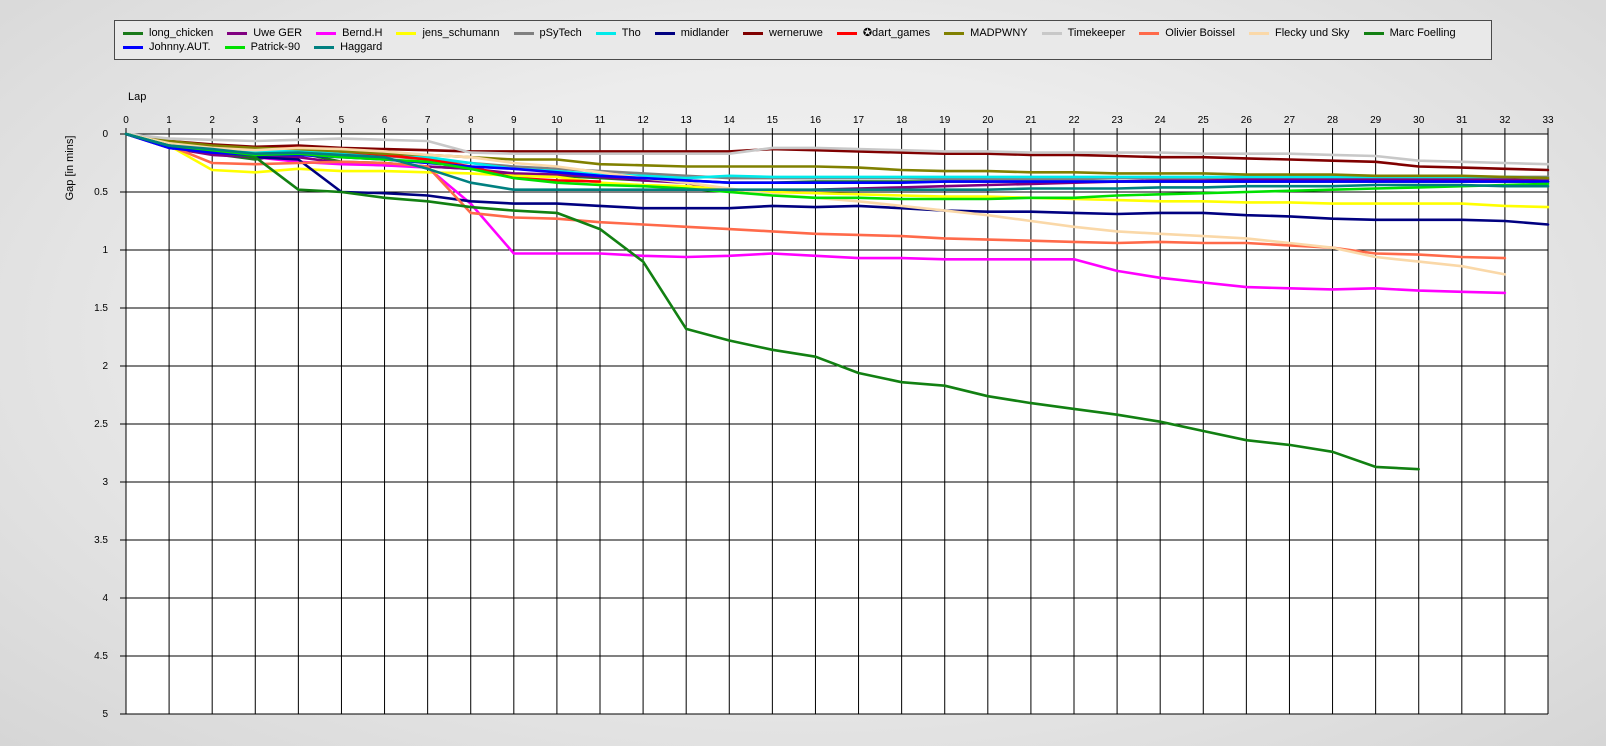 This screenshot has width=1606, height=746. Describe the element at coordinates (1118, 120) in the screenshot. I see `x-tick-label: 23` at that location.